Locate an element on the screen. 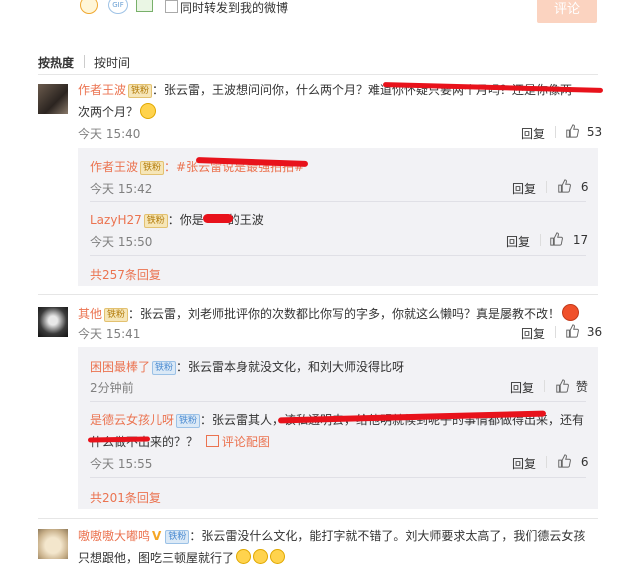 This screenshot has height=566, width=631. comment-1-line-2: 次两个月？ is located at coordinates (117, 111).